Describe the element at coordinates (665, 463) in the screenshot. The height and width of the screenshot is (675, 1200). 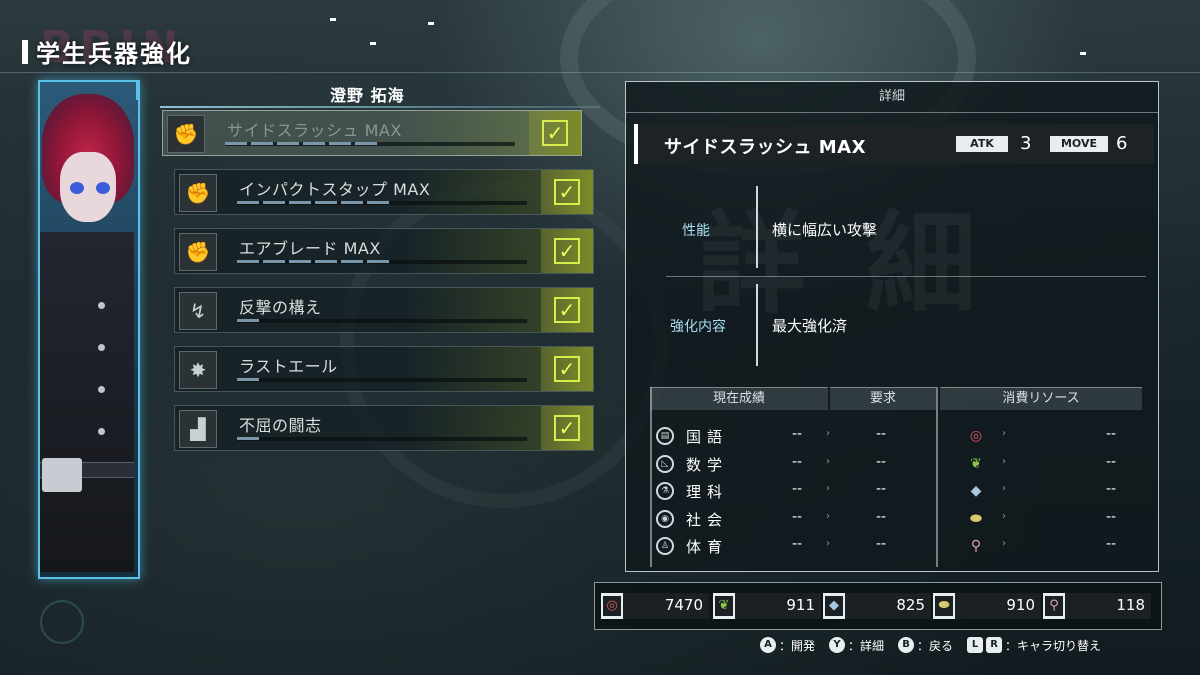
I see `triangle-ruler-icon: ◺` at that location.